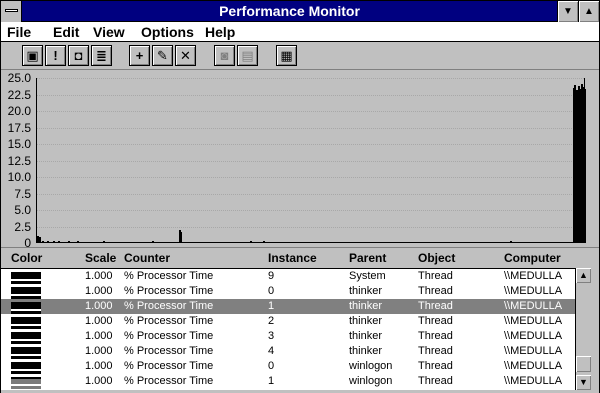  I want to click on system-menu-button, so click(11, 11).